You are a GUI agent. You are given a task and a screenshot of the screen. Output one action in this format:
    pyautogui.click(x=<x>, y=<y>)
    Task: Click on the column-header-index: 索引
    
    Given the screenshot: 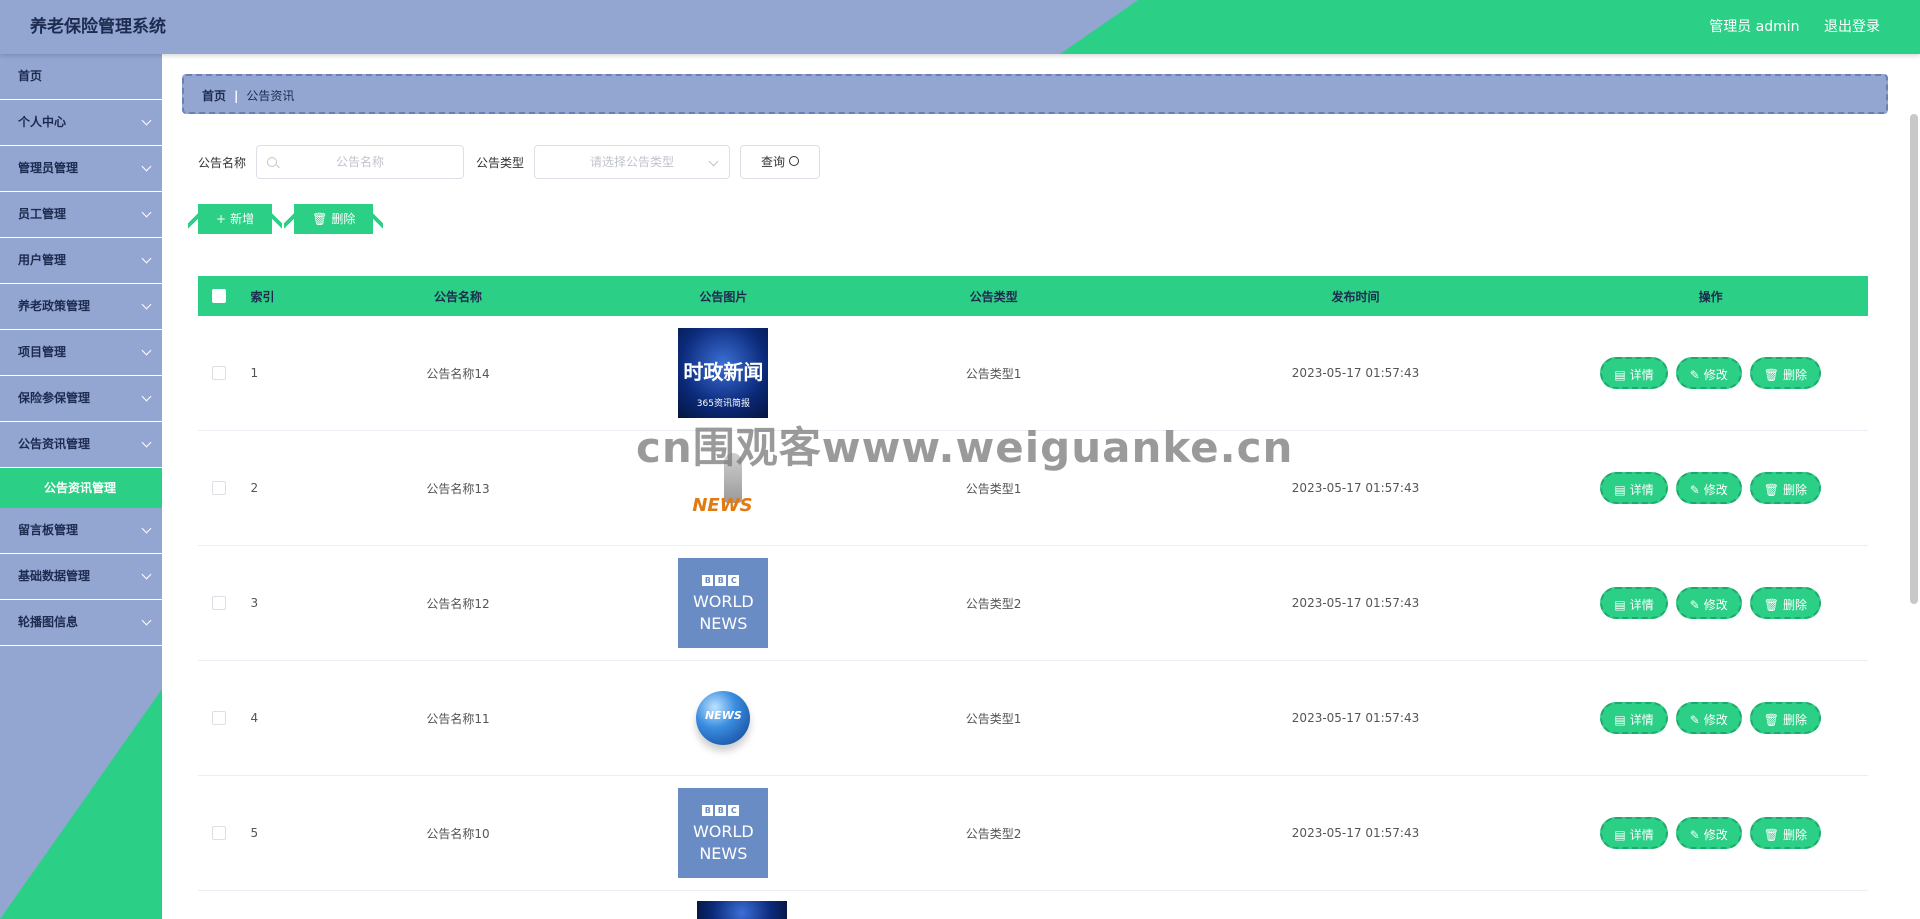 What is the action you would take?
    pyautogui.click(x=262, y=296)
    